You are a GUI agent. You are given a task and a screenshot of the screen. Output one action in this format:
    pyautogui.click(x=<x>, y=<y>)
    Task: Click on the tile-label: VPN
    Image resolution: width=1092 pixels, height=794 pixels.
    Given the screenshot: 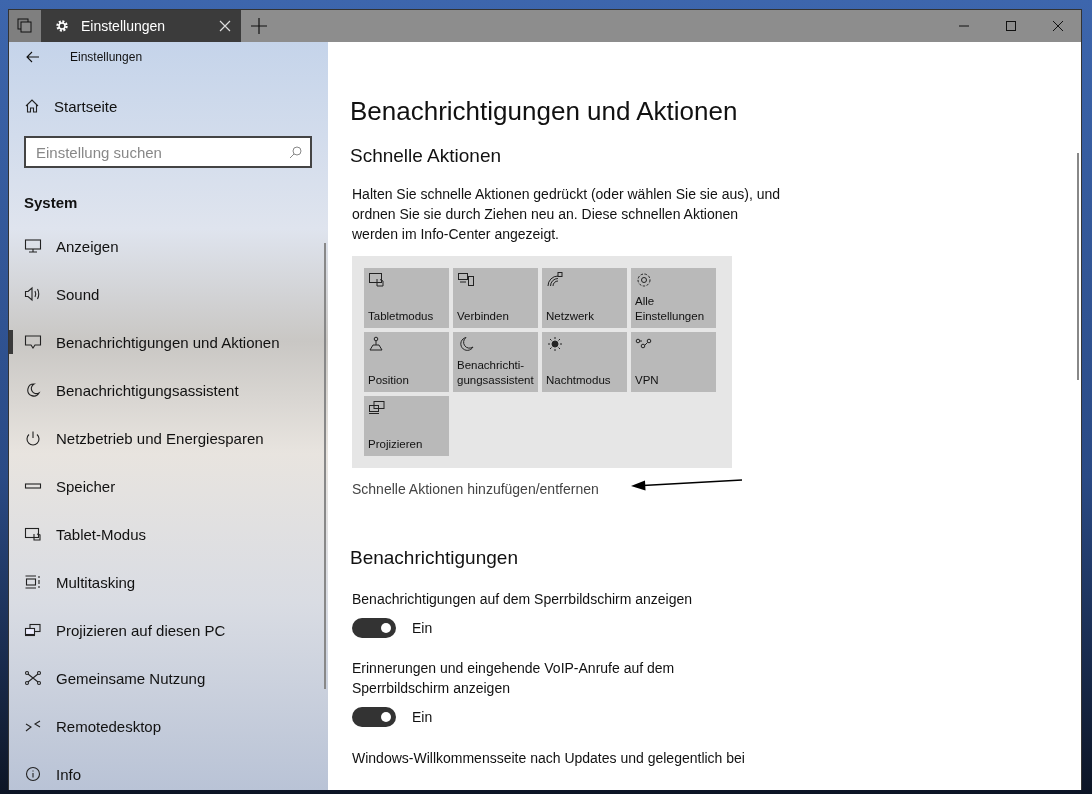 What is the action you would take?
    pyautogui.click(x=647, y=380)
    